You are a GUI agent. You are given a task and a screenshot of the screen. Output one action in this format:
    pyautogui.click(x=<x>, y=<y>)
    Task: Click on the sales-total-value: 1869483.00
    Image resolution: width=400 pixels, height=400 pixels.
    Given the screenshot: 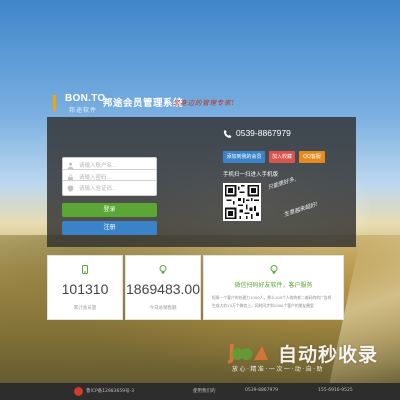 What is the action you would take?
    pyautogui.click(x=163, y=289)
    